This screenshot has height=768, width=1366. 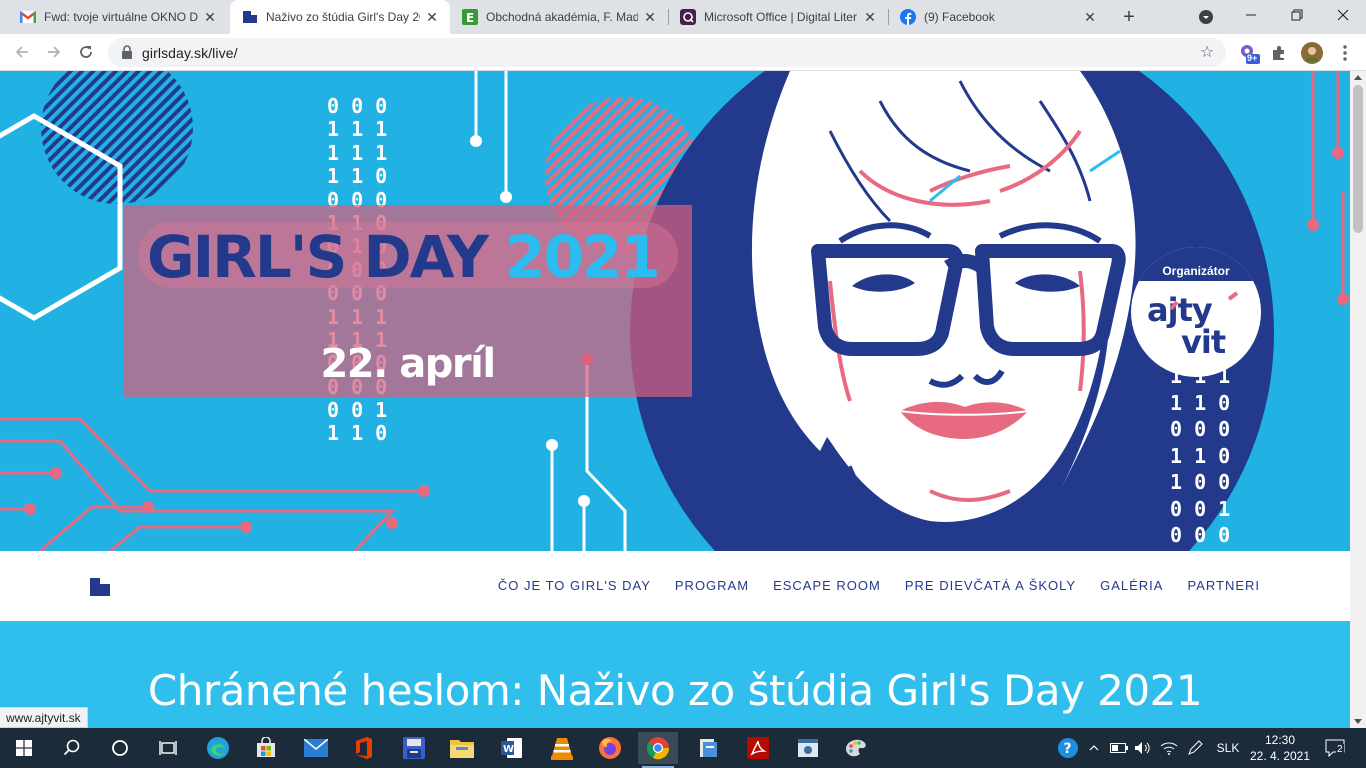 What do you see at coordinates (667, 52) in the screenshot?
I see `address-bar: girlsday.sk/live/ ☆` at bounding box center [667, 52].